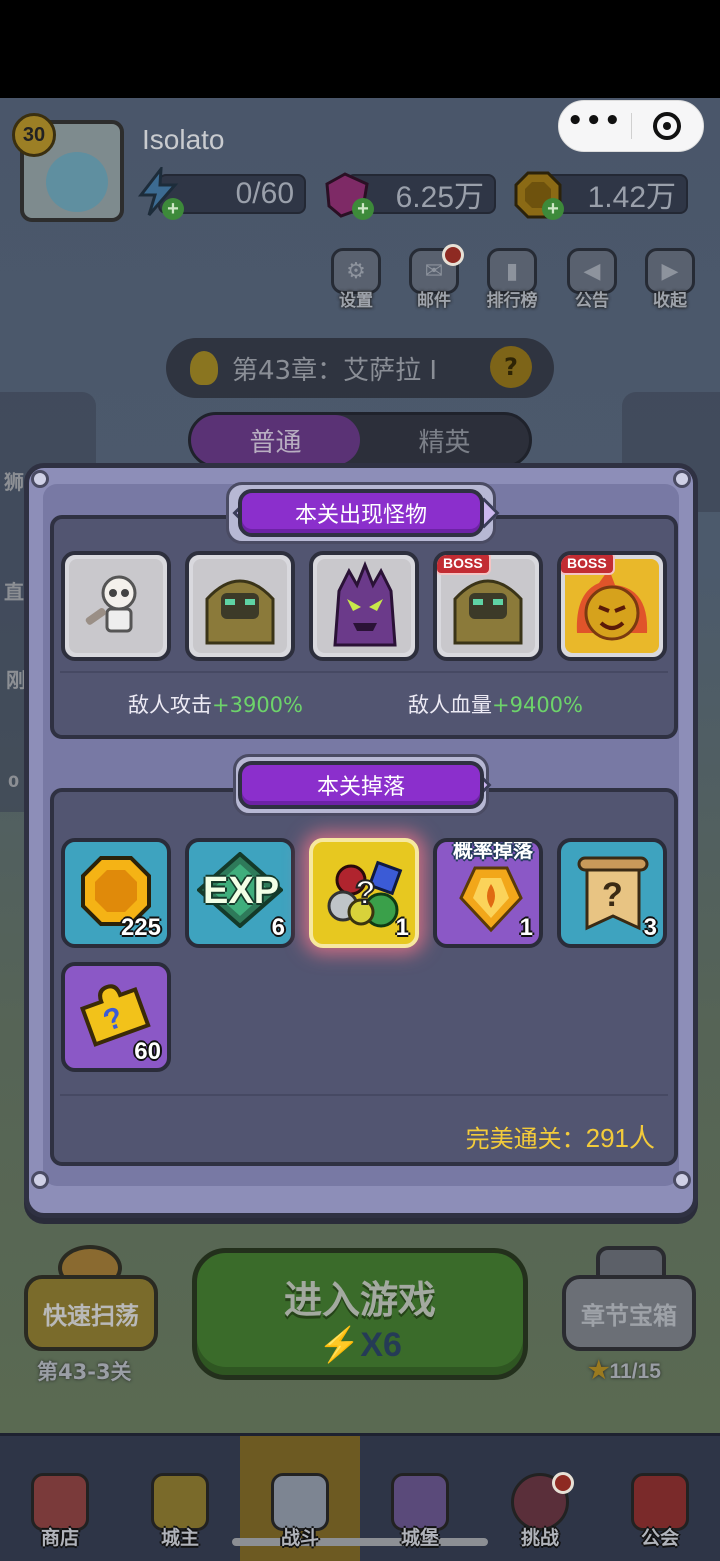 The width and height of the screenshot is (720, 1561). I want to click on settings-button: ⚙ 设置, so click(356, 283).